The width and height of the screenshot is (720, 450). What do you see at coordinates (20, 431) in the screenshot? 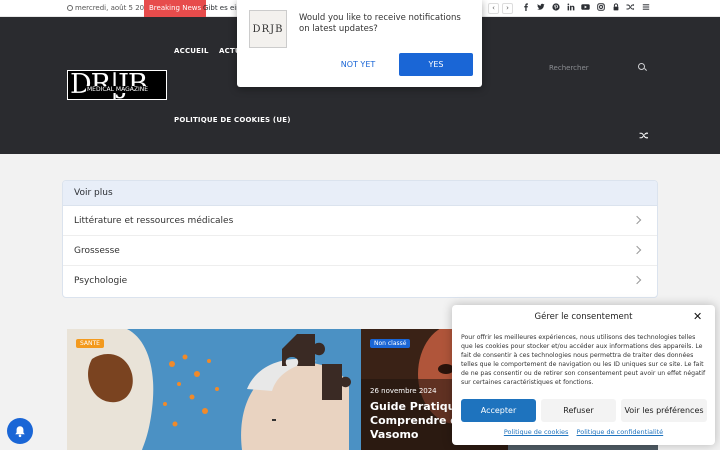
I see `notification-bell-icon` at bounding box center [20, 431].